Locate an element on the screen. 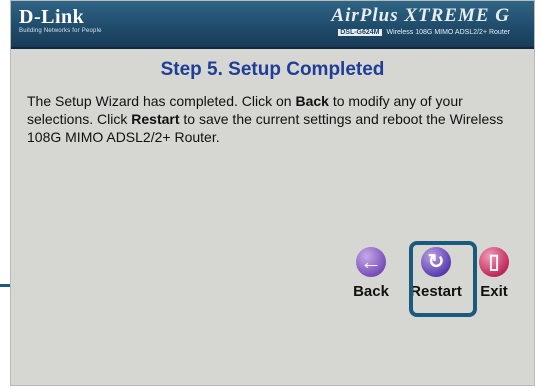 The height and width of the screenshot is (388, 540). model-badge: DSL-G624M is located at coordinates (360, 32).